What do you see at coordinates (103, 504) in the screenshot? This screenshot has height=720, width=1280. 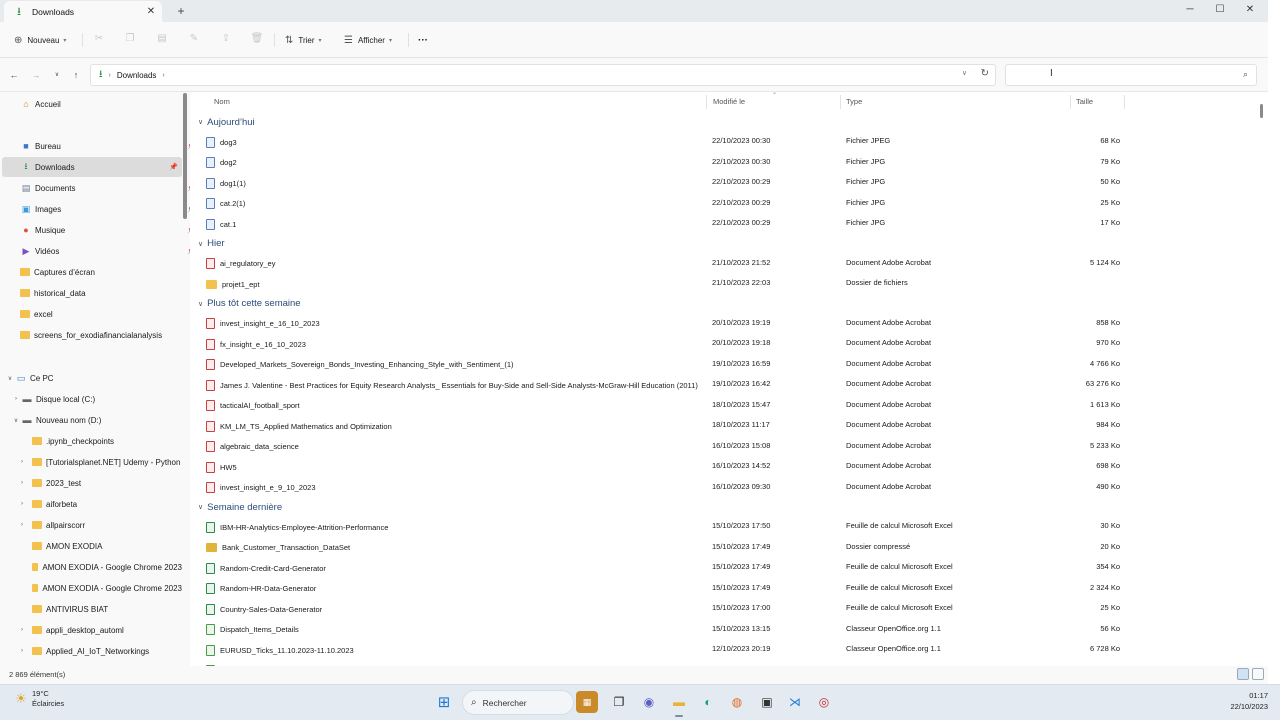 I see `sidebar-item-folder: › aiforbeta` at bounding box center [103, 504].